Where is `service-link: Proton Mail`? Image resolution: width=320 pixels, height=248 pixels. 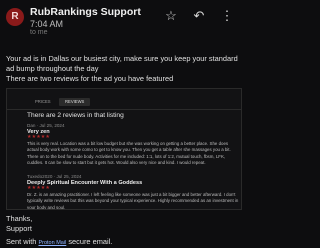 service-link: Proton Mail is located at coordinates (52, 243).